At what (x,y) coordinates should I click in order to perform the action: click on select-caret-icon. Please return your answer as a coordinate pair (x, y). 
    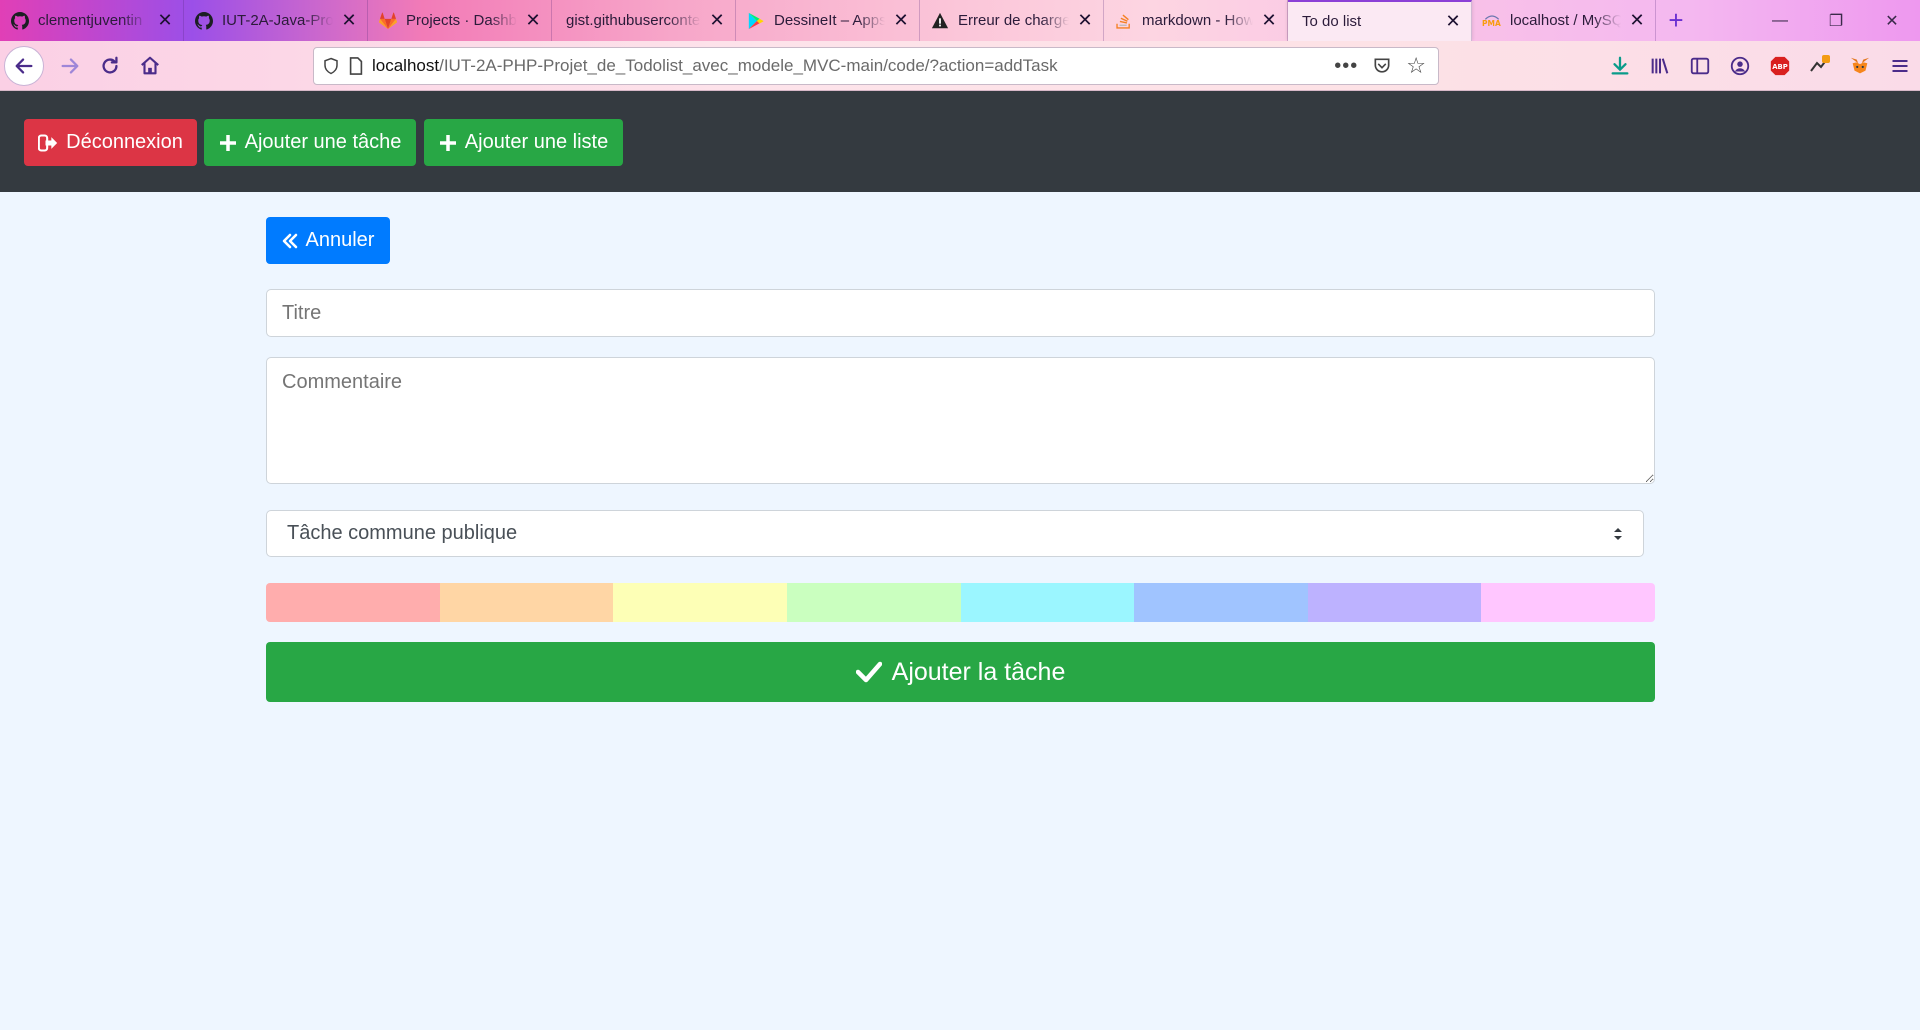
    Looking at the image, I should click on (1618, 534).